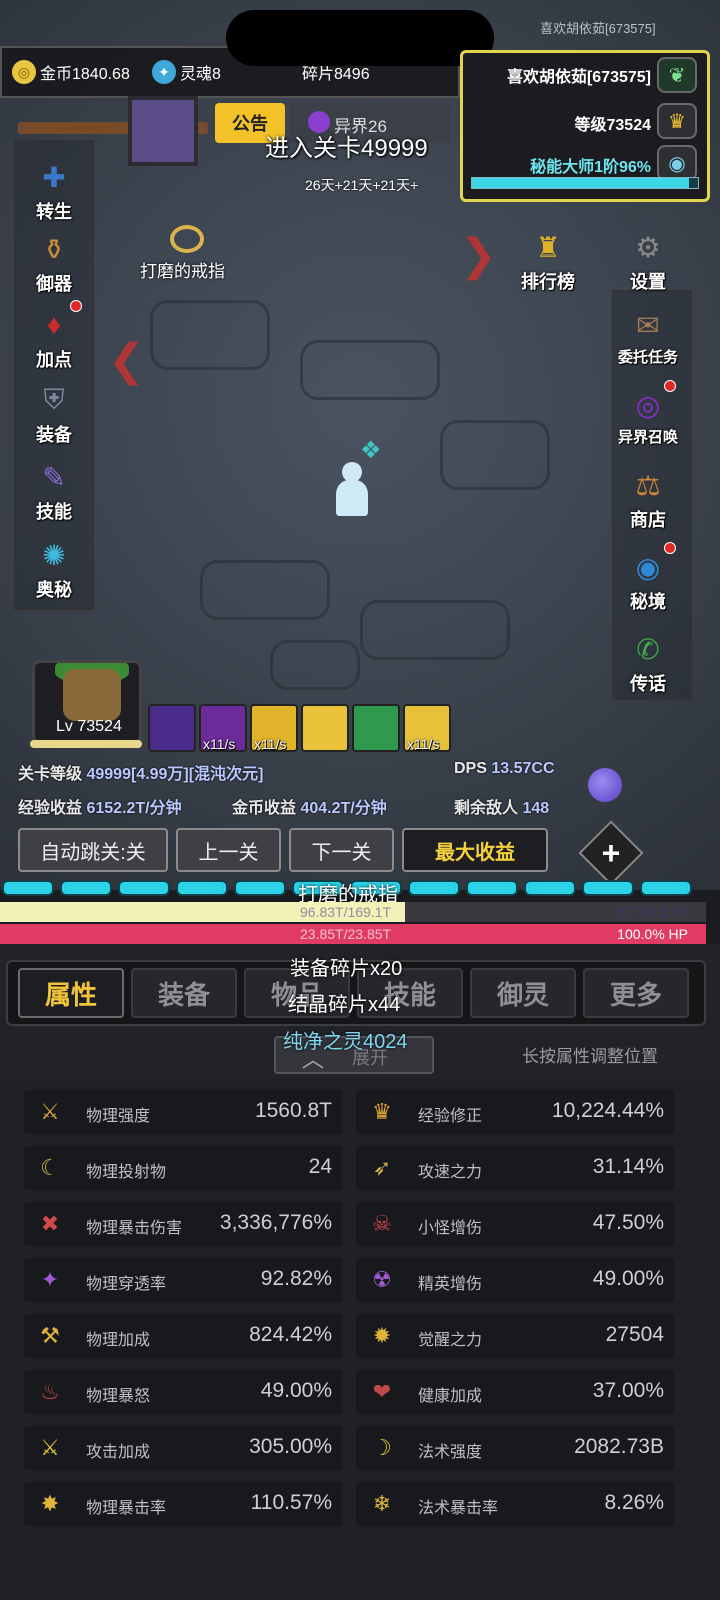 This screenshot has height=1600, width=720. What do you see at coordinates (71, 72) in the screenshot?
I see `gold-resource: ◎ 金币1840.68` at bounding box center [71, 72].